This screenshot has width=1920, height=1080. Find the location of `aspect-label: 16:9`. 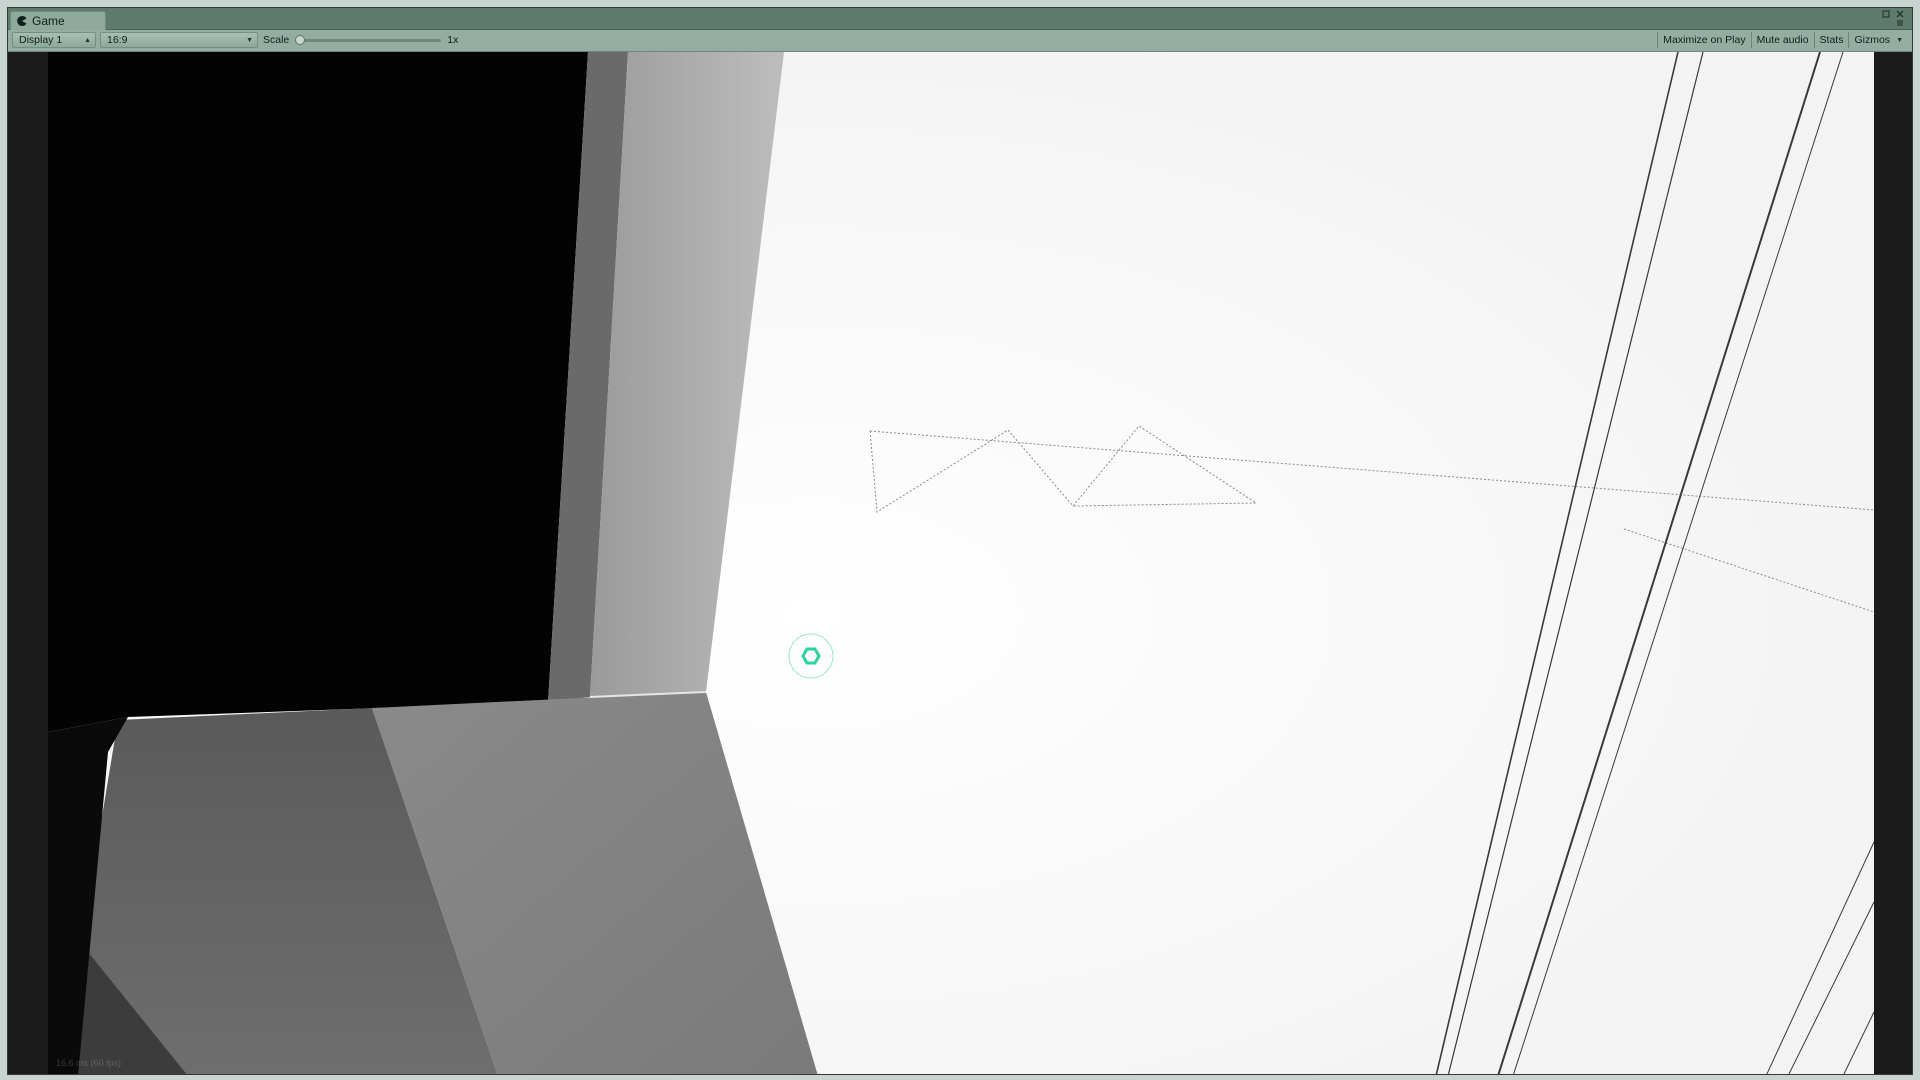

aspect-label: 16:9 is located at coordinates (117, 40).